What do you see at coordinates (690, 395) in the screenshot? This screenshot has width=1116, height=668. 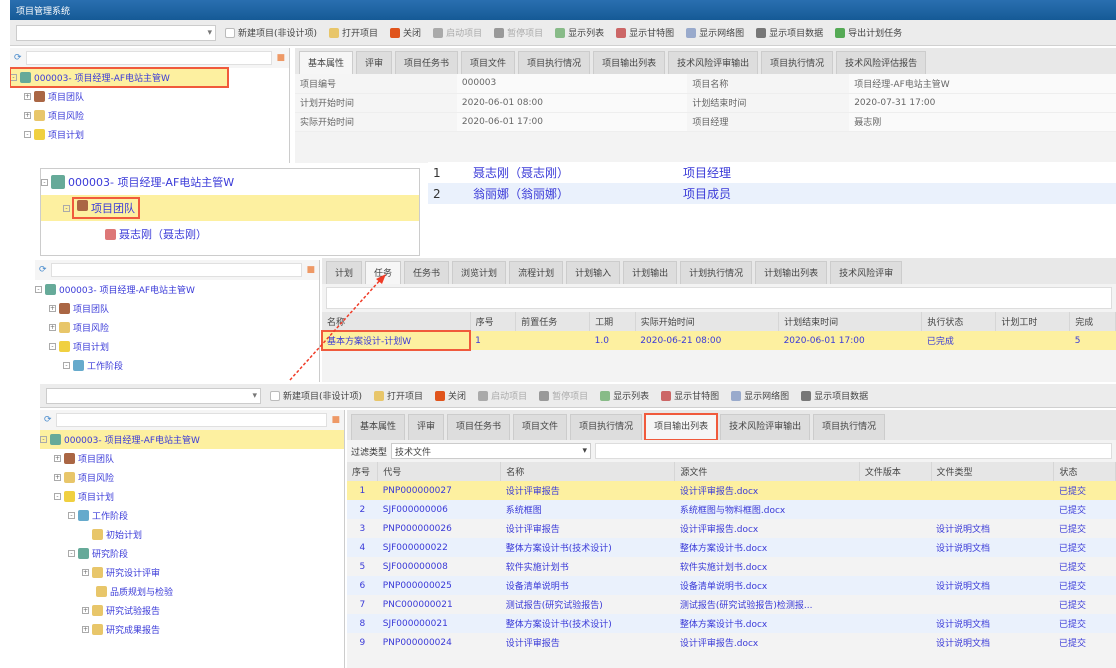 I see `show-gantt-button: 显示甘特图` at bounding box center [690, 395].